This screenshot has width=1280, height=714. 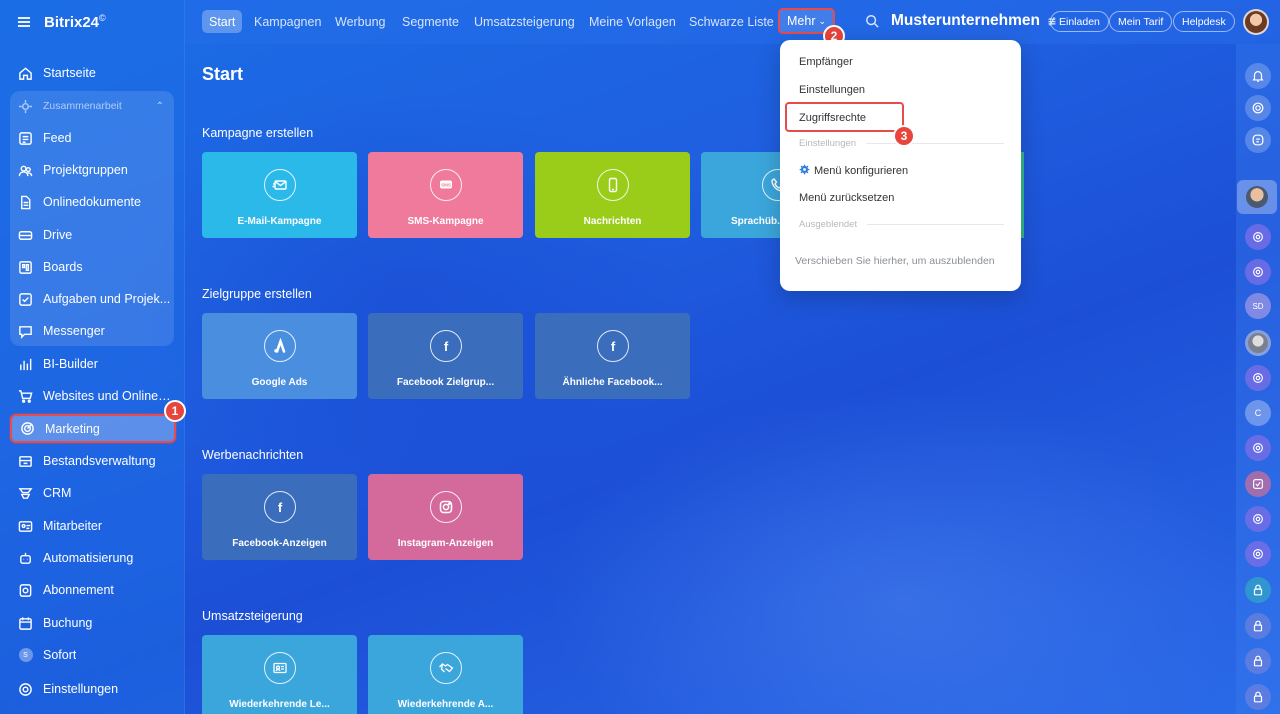 I want to click on sidebar-item-marketing: Marketing, so click(x=93, y=428).